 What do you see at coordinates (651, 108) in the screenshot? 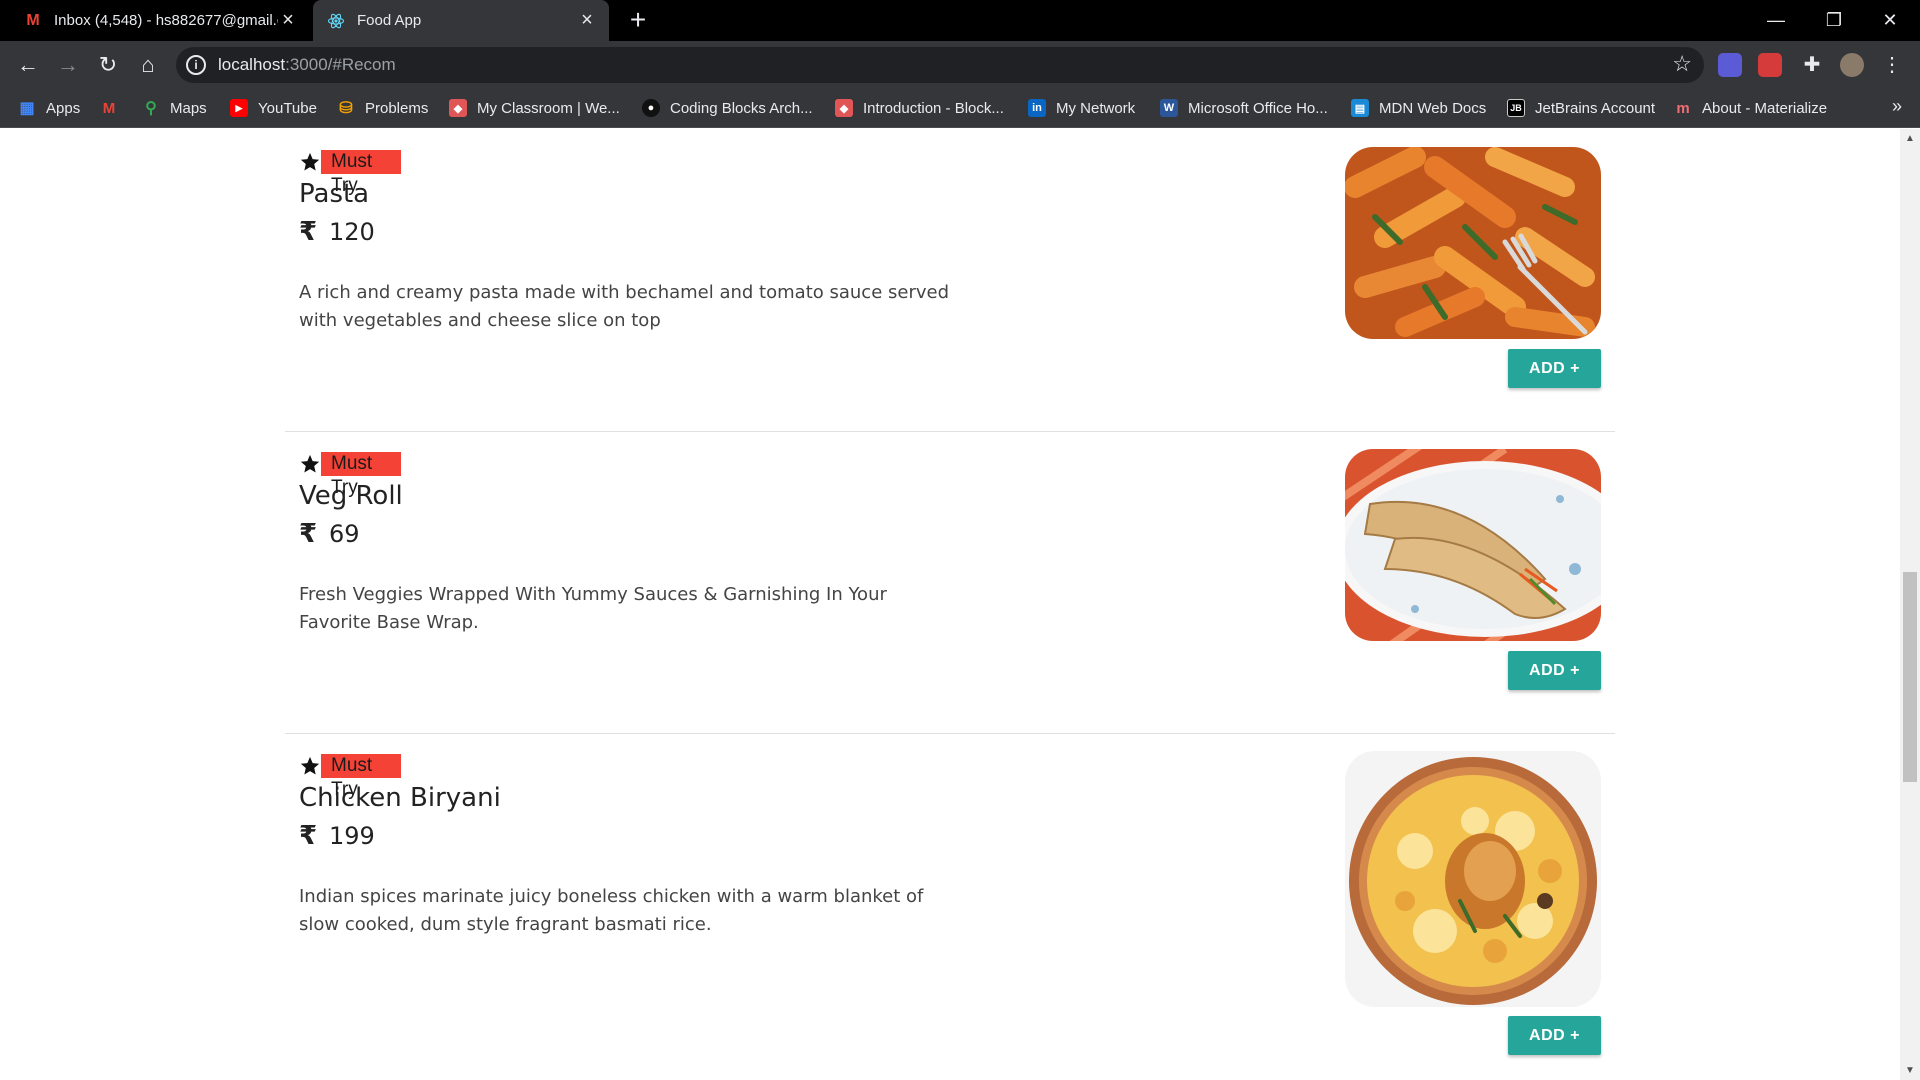
I see `github-icon: ●` at bounding box center [651, 108].